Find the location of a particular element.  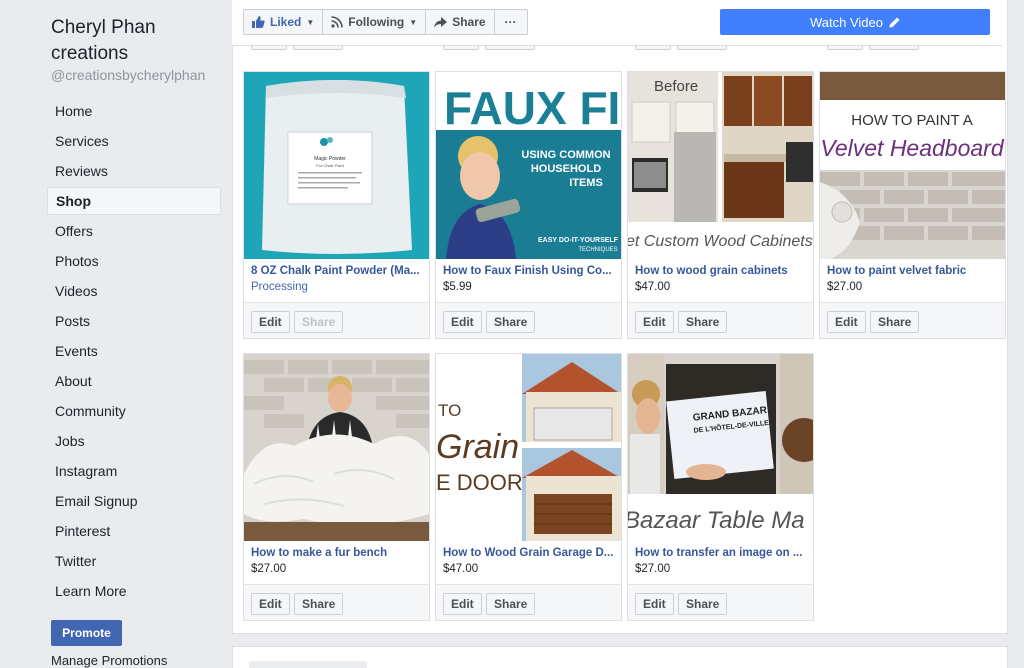

liked-label: Liked is located at coordinates (286, 22).